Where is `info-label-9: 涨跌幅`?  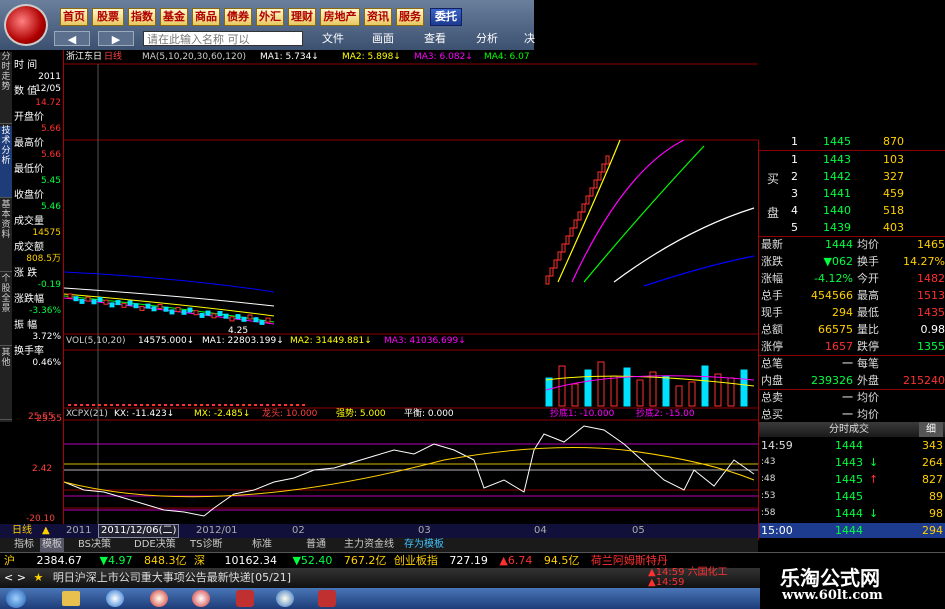
info-label-9: 涨跌幅 is located at coordinates (29, 299).